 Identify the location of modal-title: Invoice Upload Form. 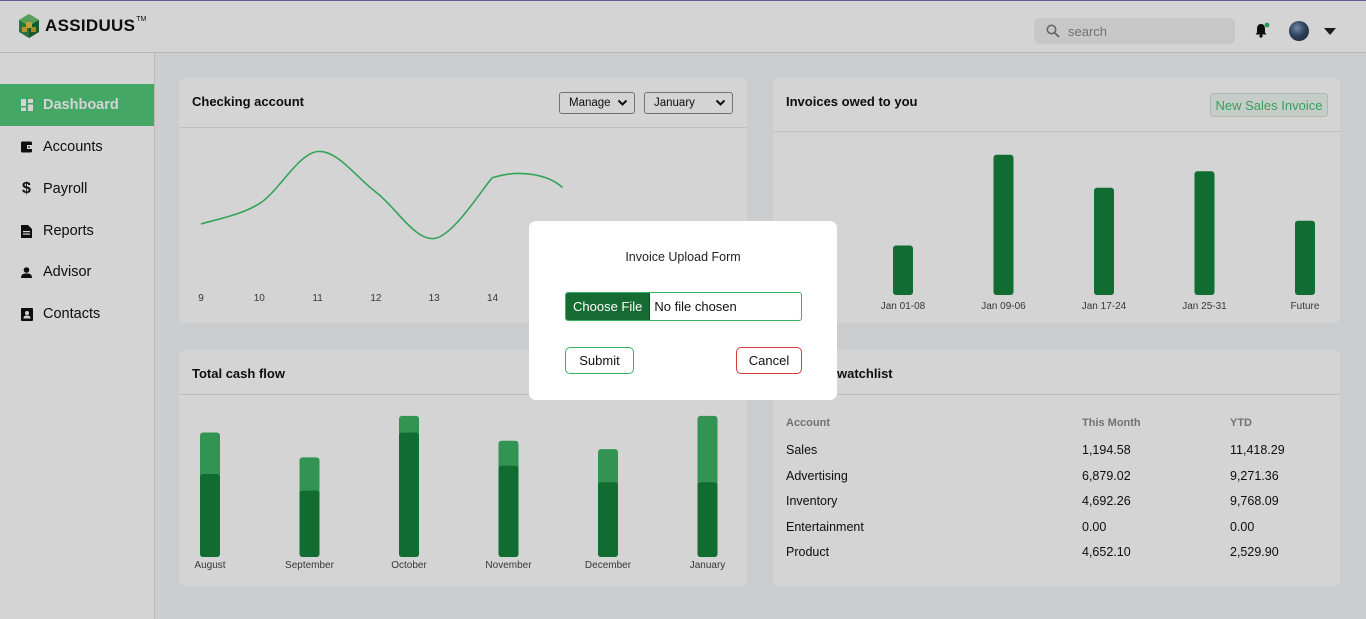
(683, 257).